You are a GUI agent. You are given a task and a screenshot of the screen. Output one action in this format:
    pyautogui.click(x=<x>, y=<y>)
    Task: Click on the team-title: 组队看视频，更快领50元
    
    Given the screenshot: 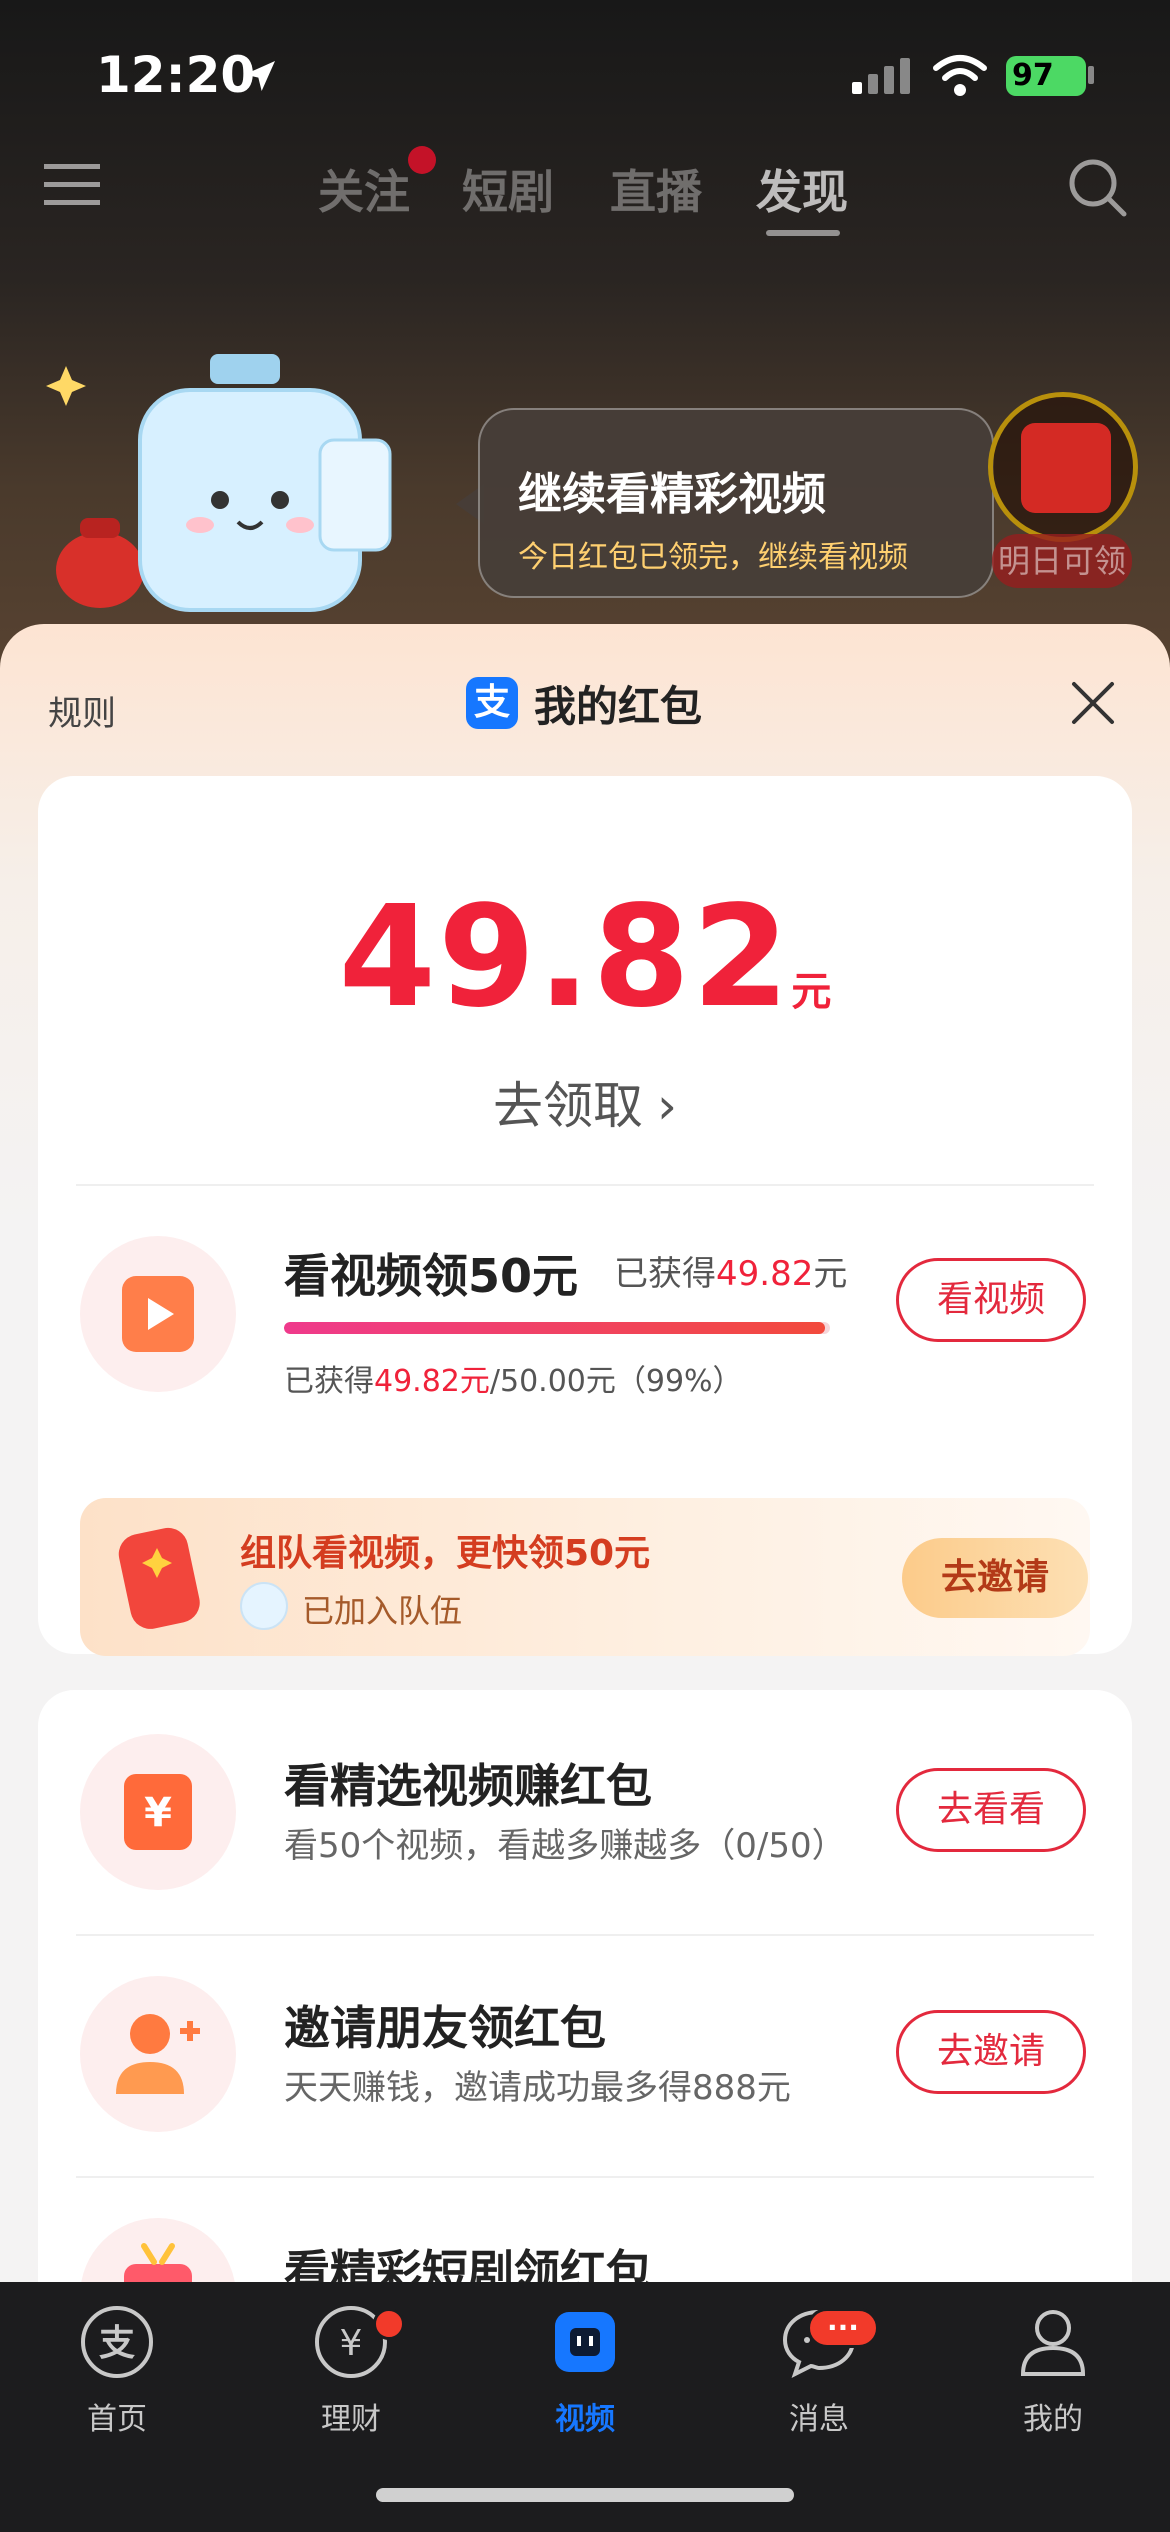 What is the action you would take?
    pyautogui.click(x=445, y=1553)
    